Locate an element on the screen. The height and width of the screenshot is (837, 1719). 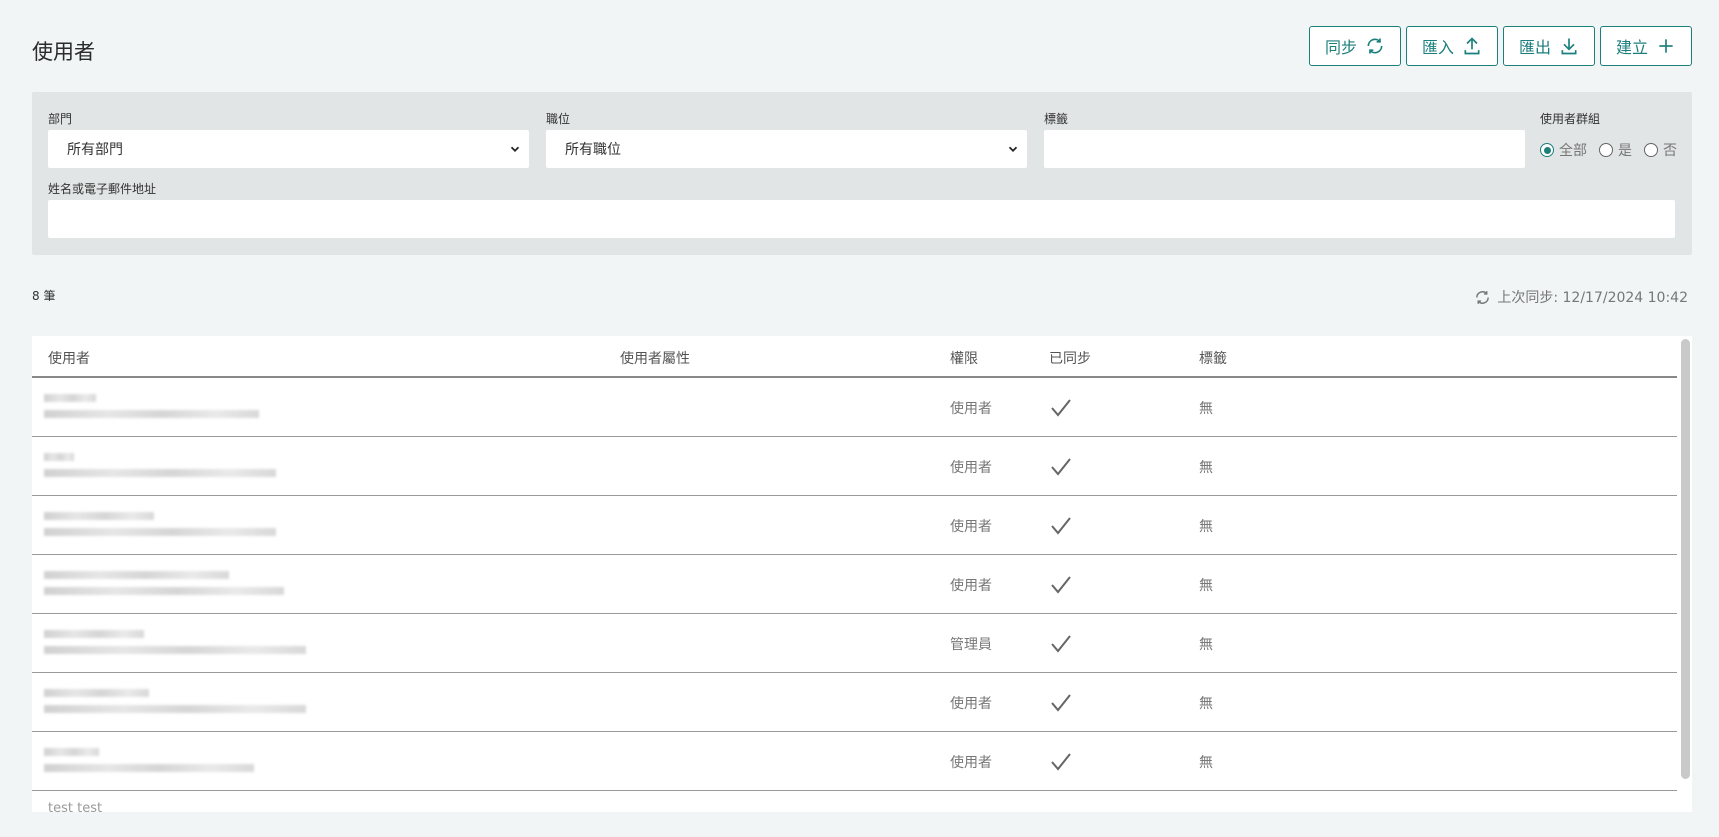
table-header: 使用者 使用者屬性 權限 已同步 標籤 is located at coordinates (854, 357).